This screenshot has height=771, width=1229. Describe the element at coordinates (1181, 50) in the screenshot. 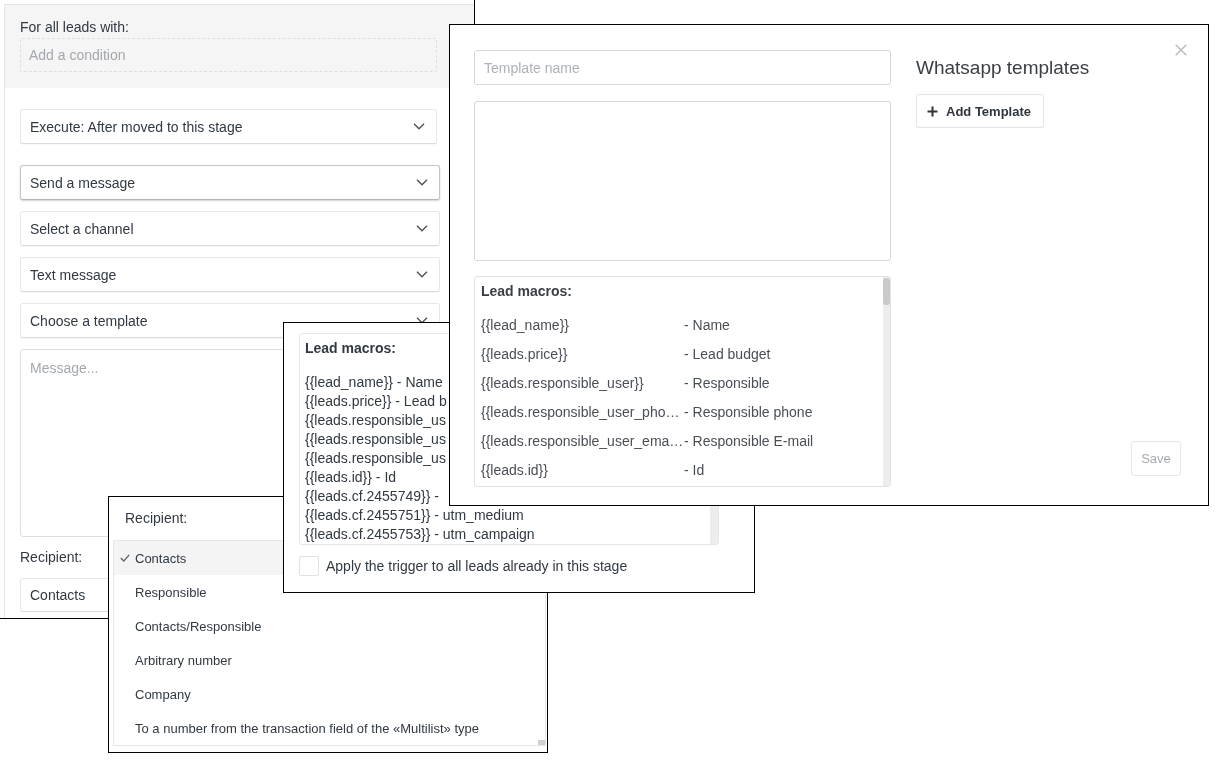

I see `close-icon` at that location.